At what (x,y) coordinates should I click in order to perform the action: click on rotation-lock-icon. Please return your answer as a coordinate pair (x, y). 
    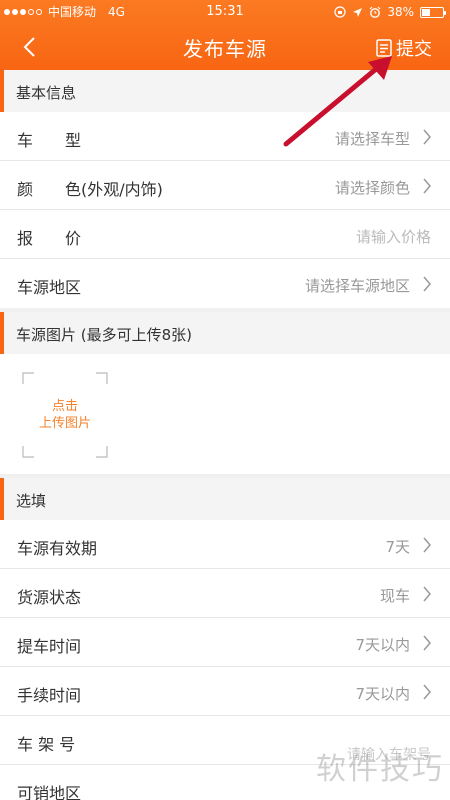
    Looking at the image, I should click on (340, 12).